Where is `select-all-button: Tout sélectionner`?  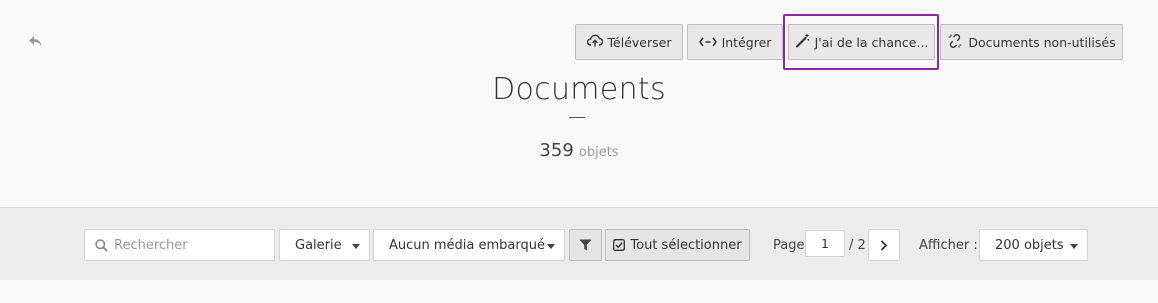
select-all-button: Tout sélectionner is located at coordinates (677, 245).